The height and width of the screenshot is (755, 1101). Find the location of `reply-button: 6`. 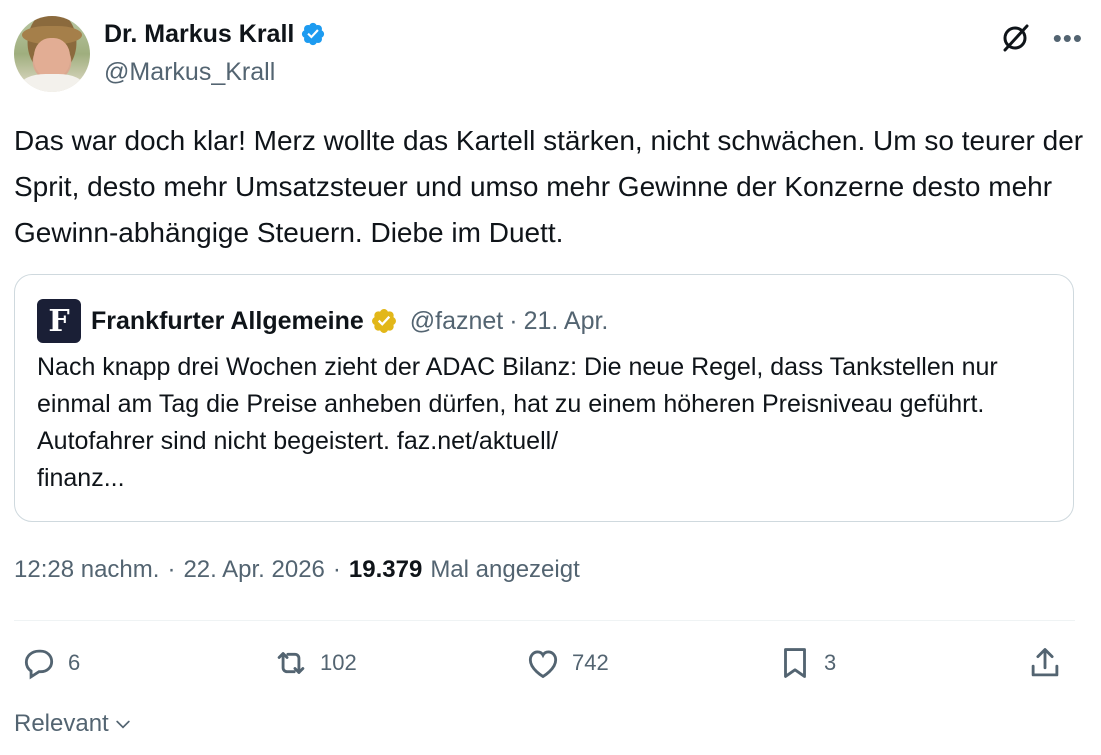

reply-button: 6 is located at coordinates (50, 663).